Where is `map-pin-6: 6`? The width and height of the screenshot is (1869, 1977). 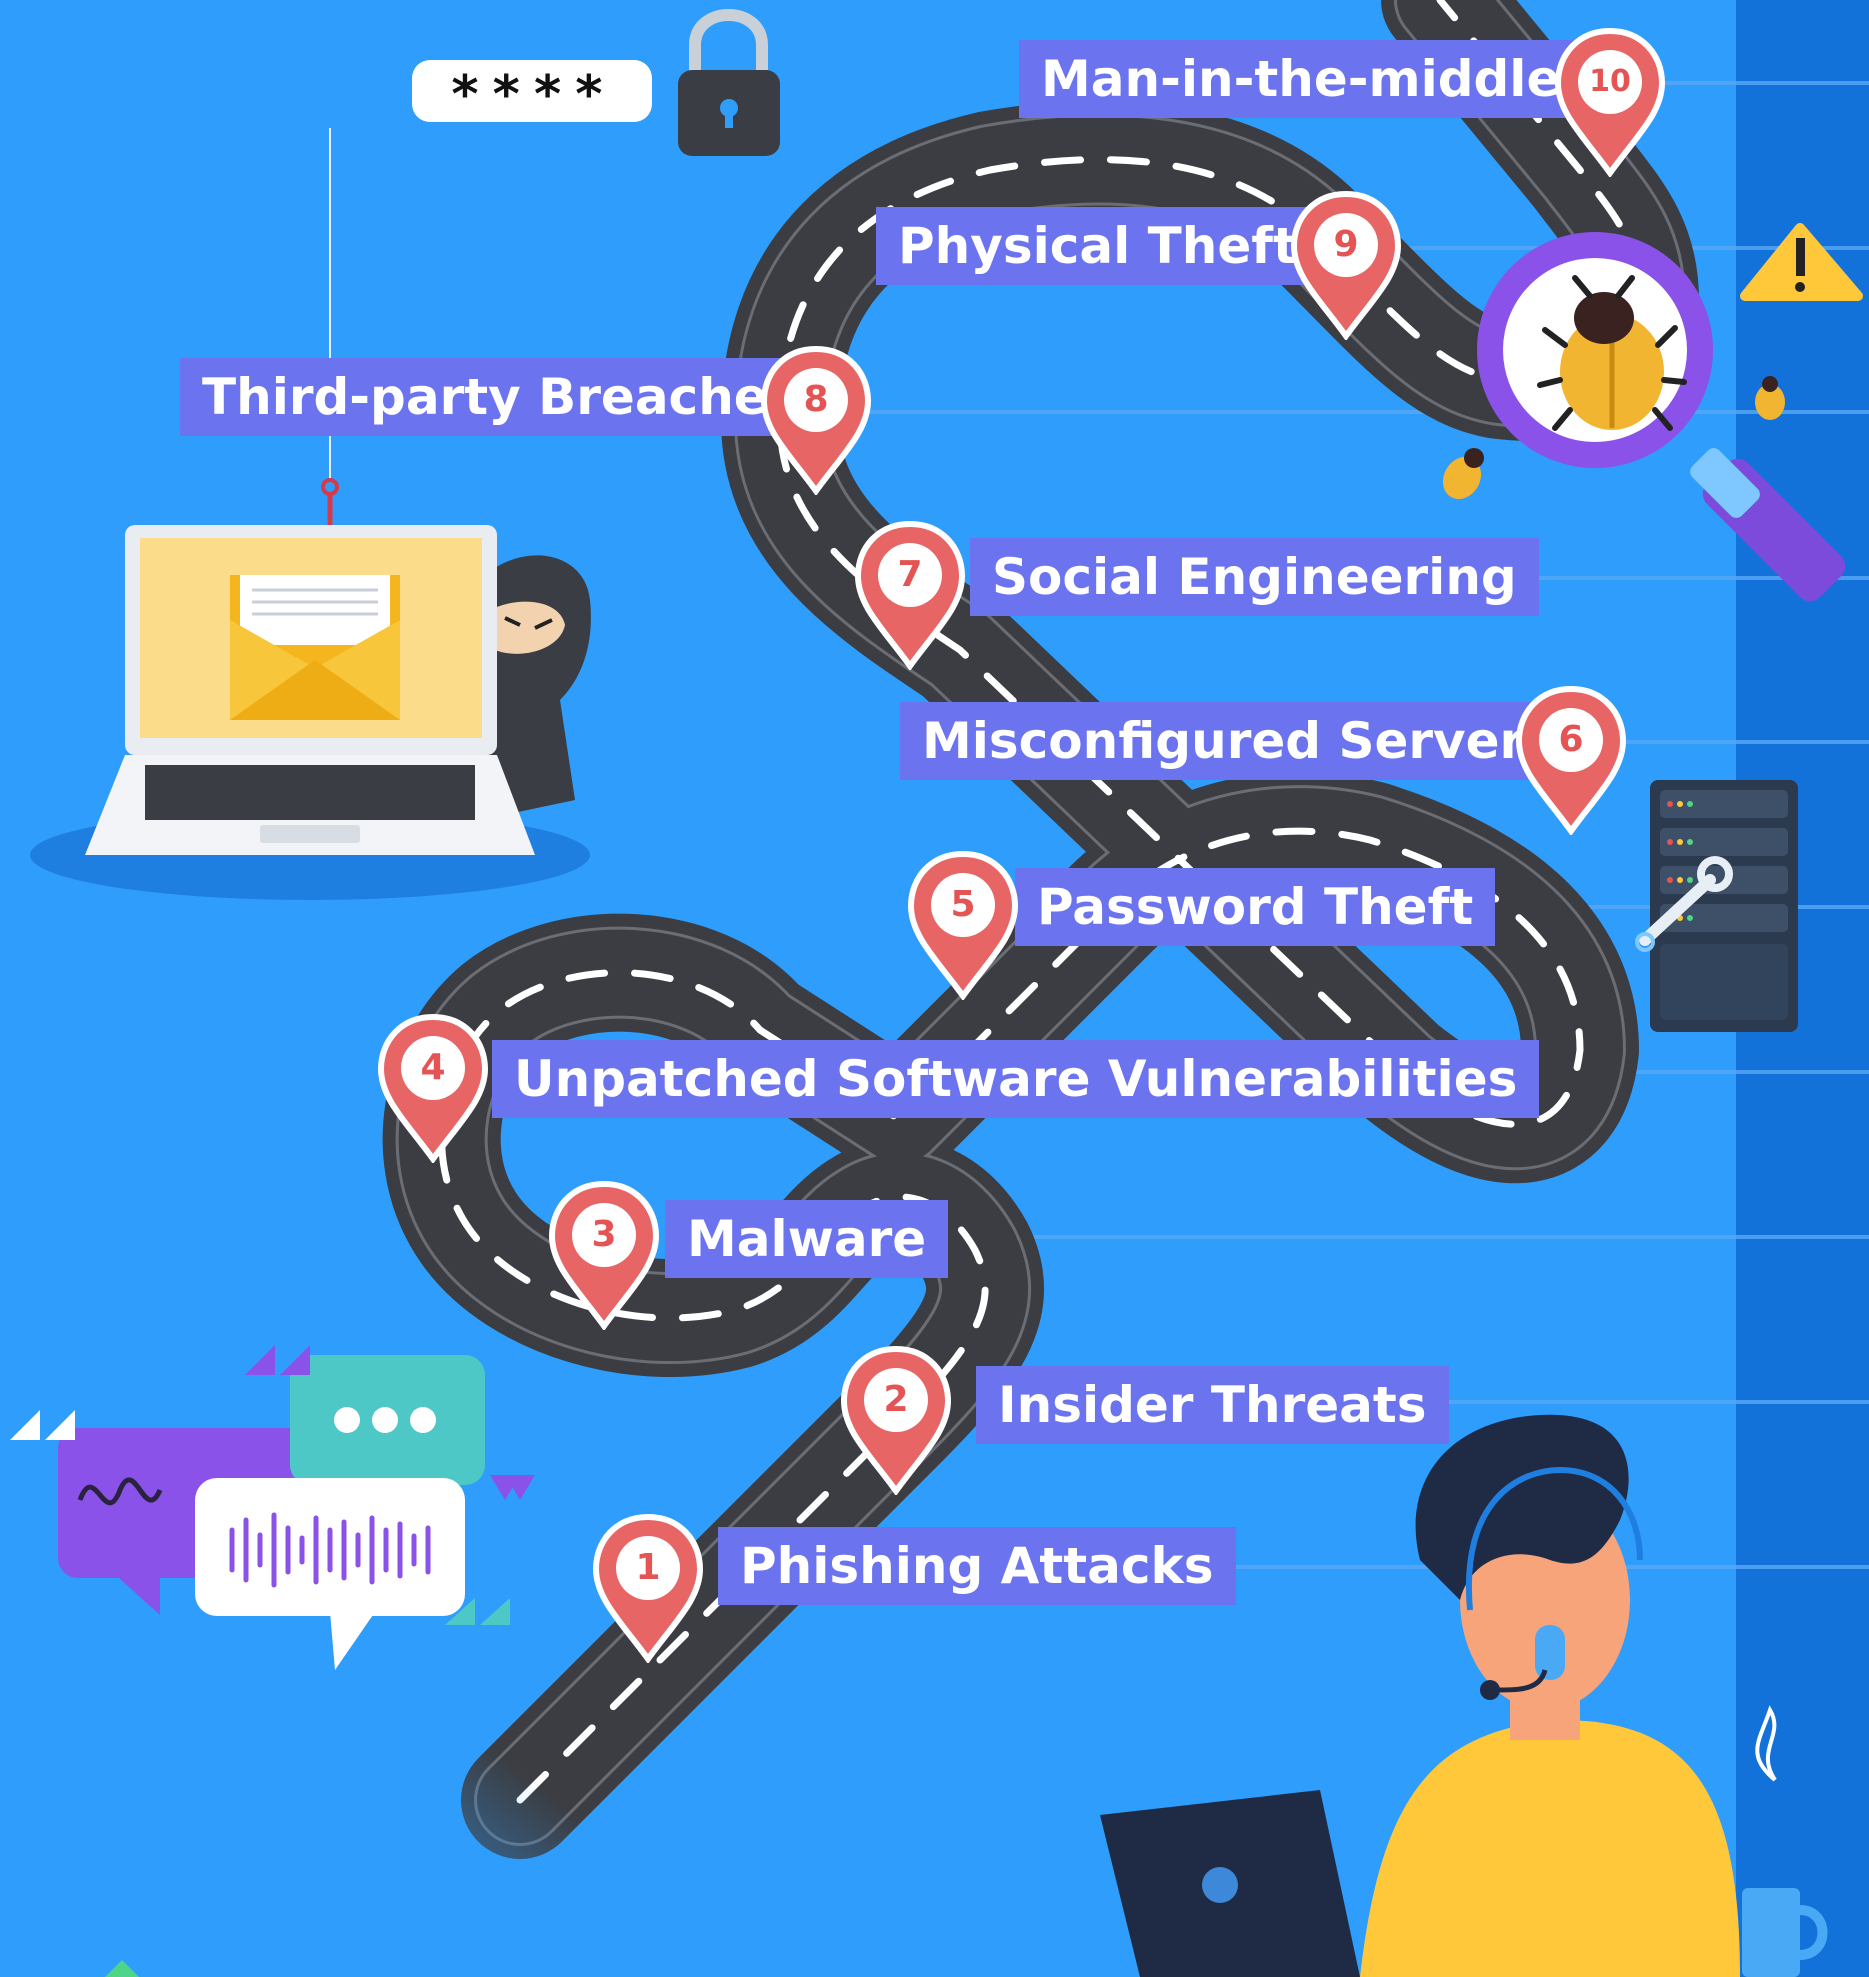 map-pin-6: 6 is located at coordinates (1571, 760).